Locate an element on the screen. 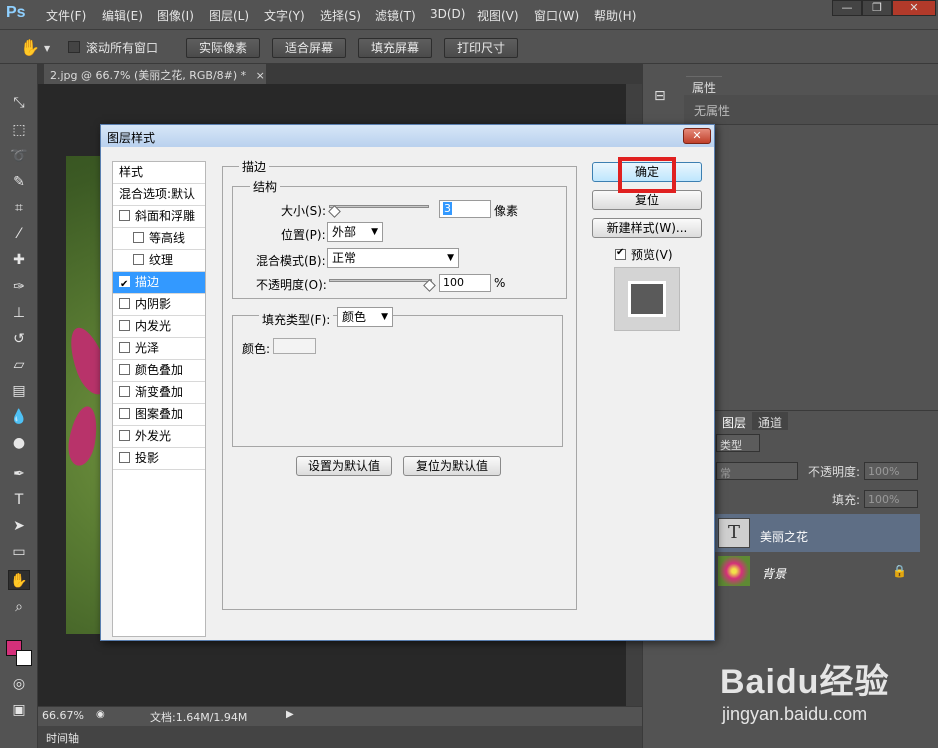  zoom-level: 66.67% is located at coordinates (63, 715).